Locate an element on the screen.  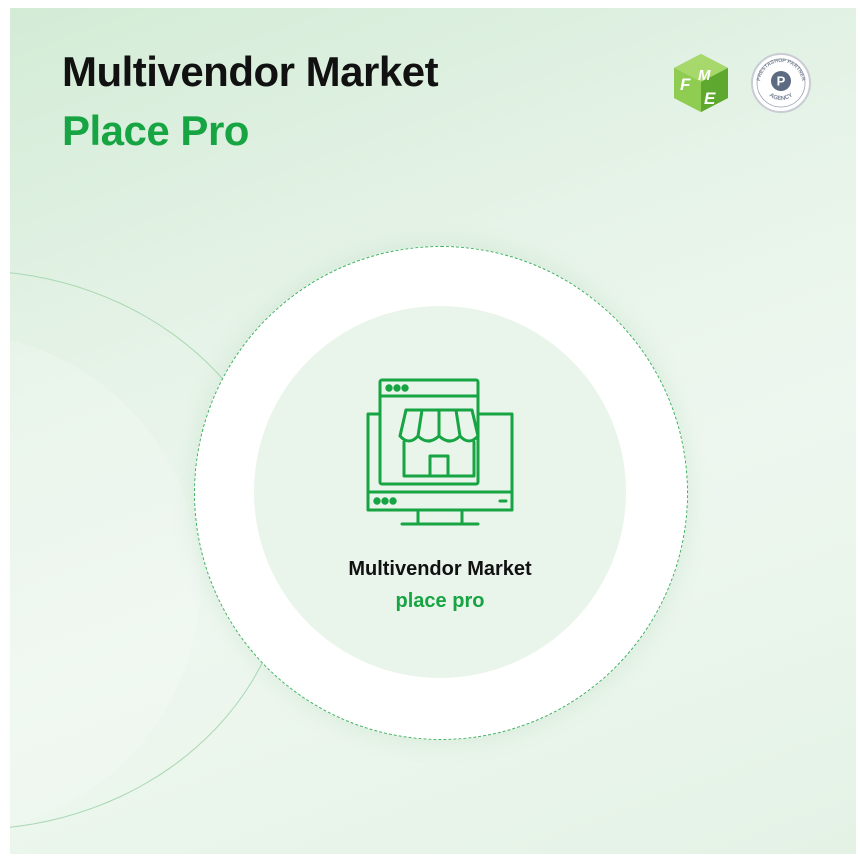
prestashop-partner-badge-icon: PRESTASHOP PARTNER AGENCY P is located at coordinates (781, 83).